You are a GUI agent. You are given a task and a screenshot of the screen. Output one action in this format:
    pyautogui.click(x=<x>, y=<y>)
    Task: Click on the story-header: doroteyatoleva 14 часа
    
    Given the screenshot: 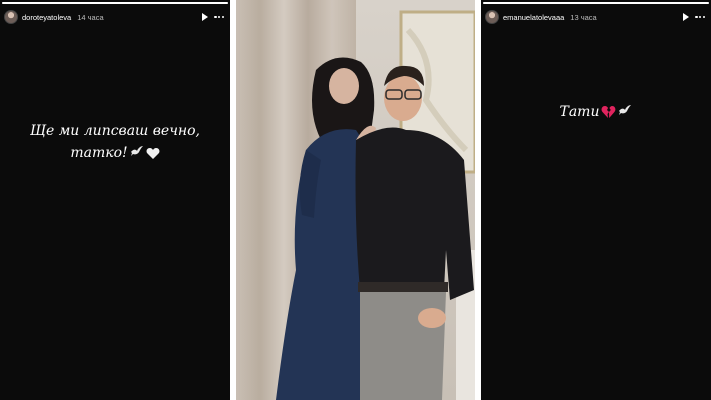 What is the action you would take?
    pyautogui.click(x=115, y=17)
    